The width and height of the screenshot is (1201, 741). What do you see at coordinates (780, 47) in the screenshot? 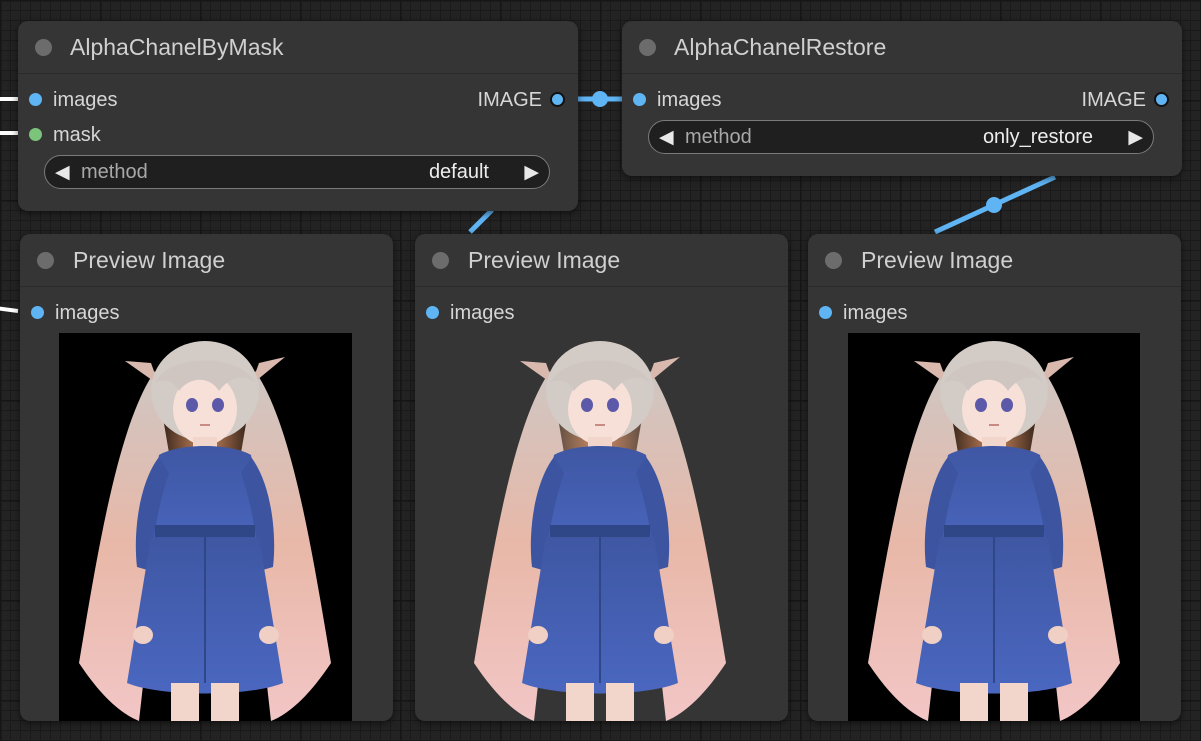
I see `node-title: AlphaChanelRestore` at bounding box center [780, 47].